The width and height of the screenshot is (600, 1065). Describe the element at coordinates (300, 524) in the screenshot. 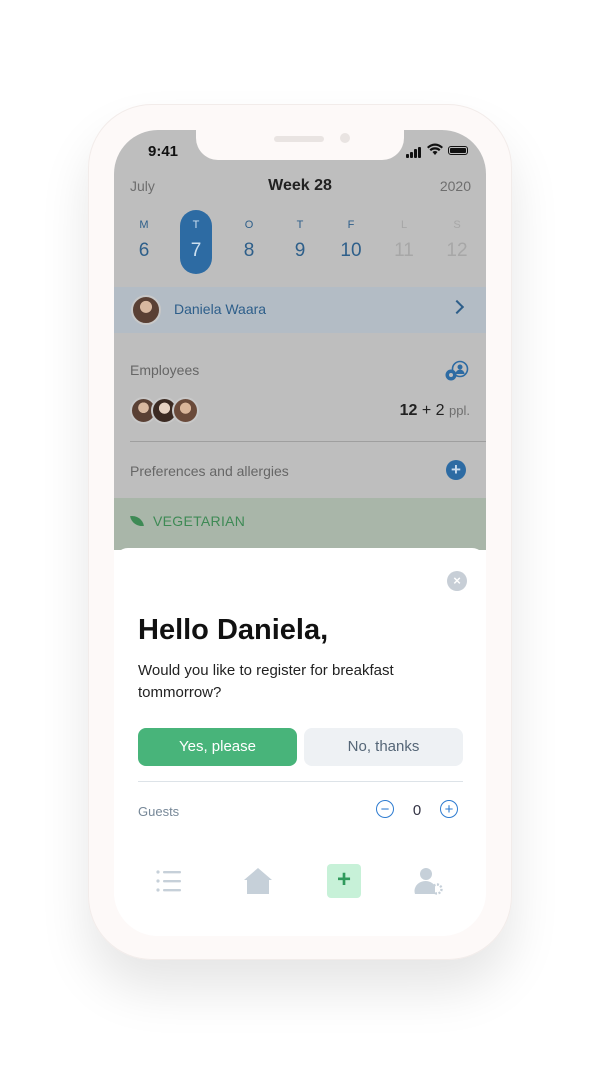

I see `vegetarian-tag-row: VEGETARIAN` at that location.